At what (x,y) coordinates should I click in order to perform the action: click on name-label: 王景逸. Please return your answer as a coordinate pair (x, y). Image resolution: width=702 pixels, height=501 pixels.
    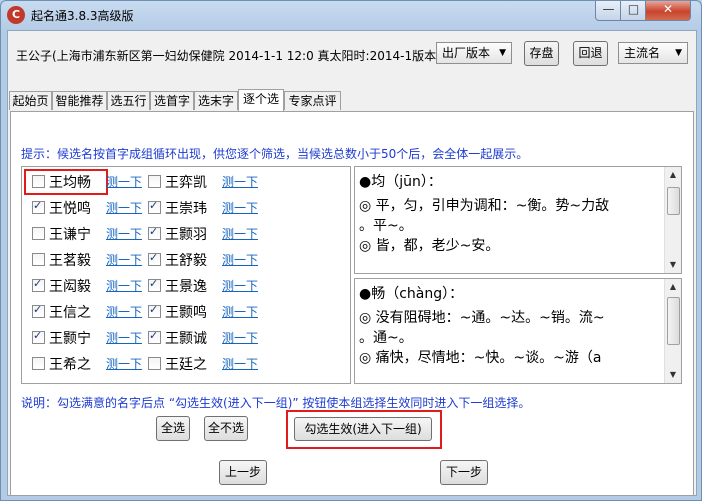
    Looking at the image, I should click on (186, 287).